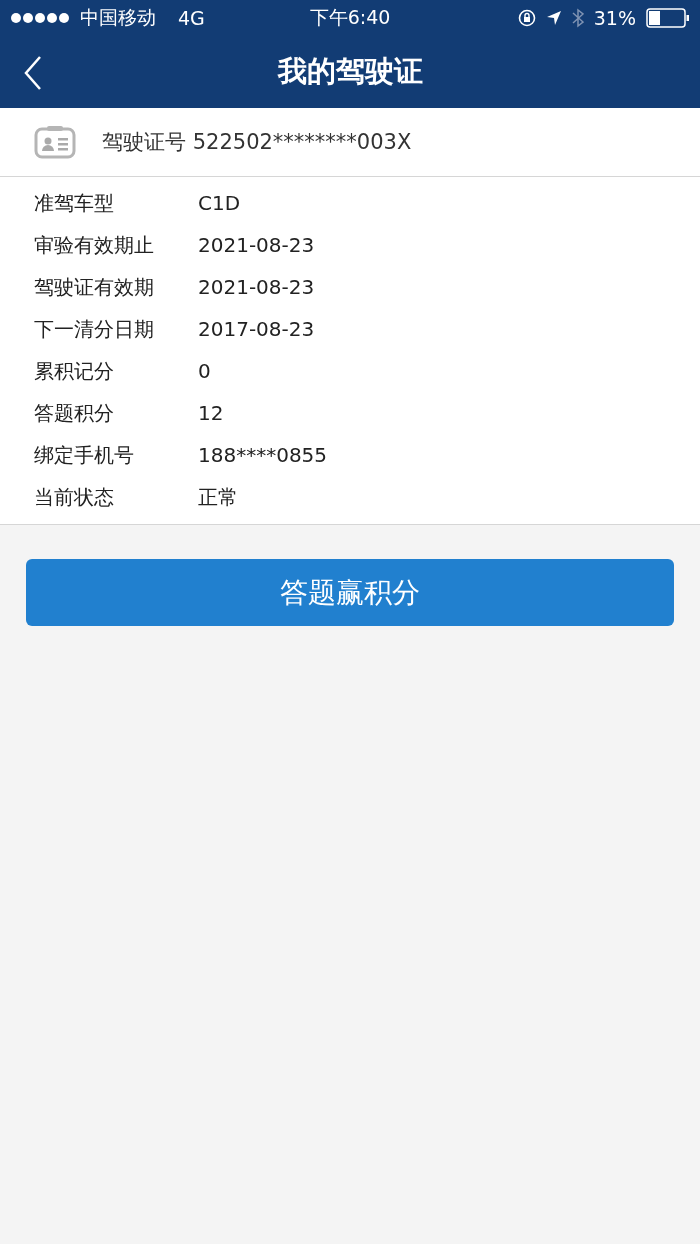 This screenshot has width=700, height=1244. I want to click on page-title: 我的驾驶证, so click(350, 71).